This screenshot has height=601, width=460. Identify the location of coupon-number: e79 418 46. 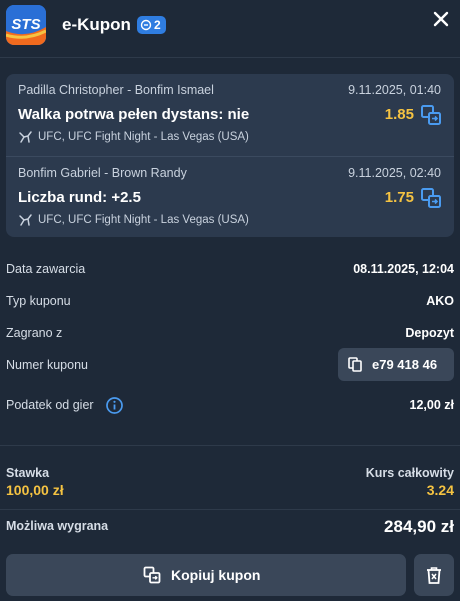
(405, 364).